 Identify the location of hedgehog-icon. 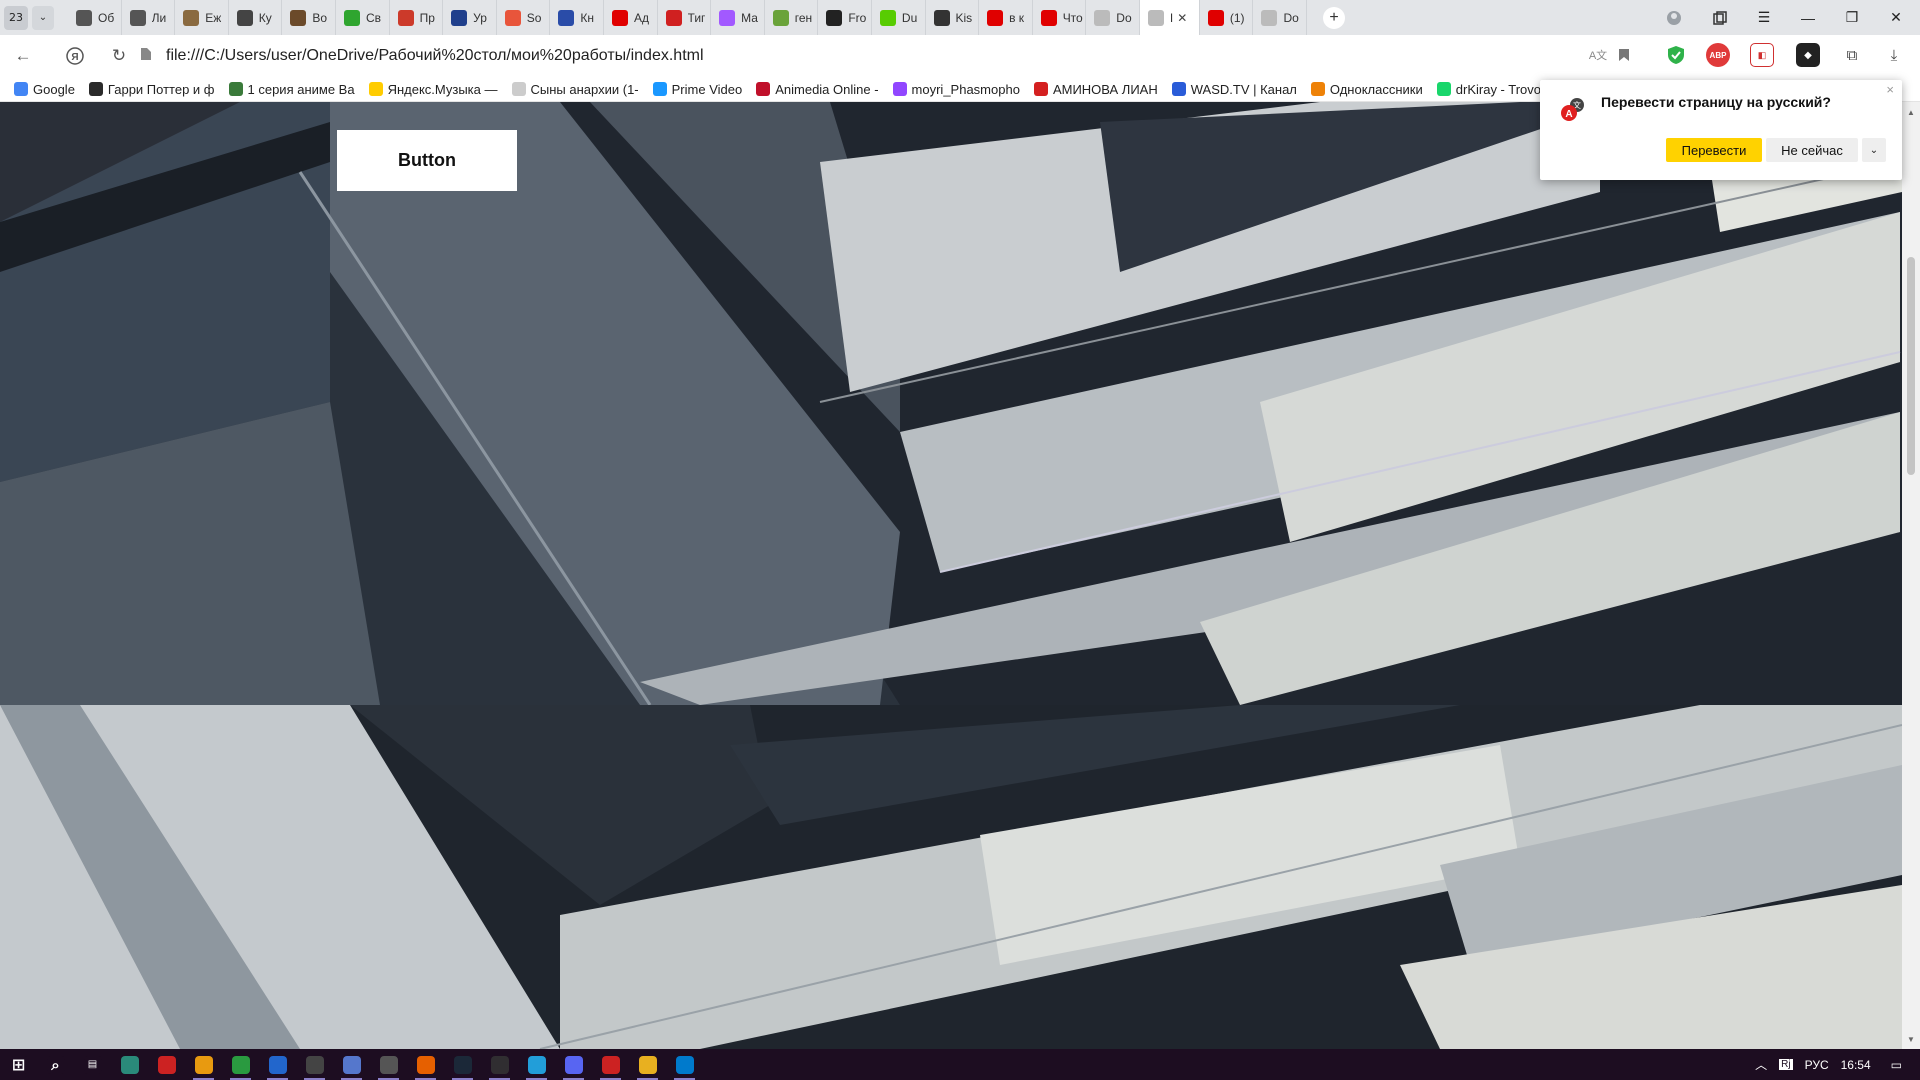
(191, 17).